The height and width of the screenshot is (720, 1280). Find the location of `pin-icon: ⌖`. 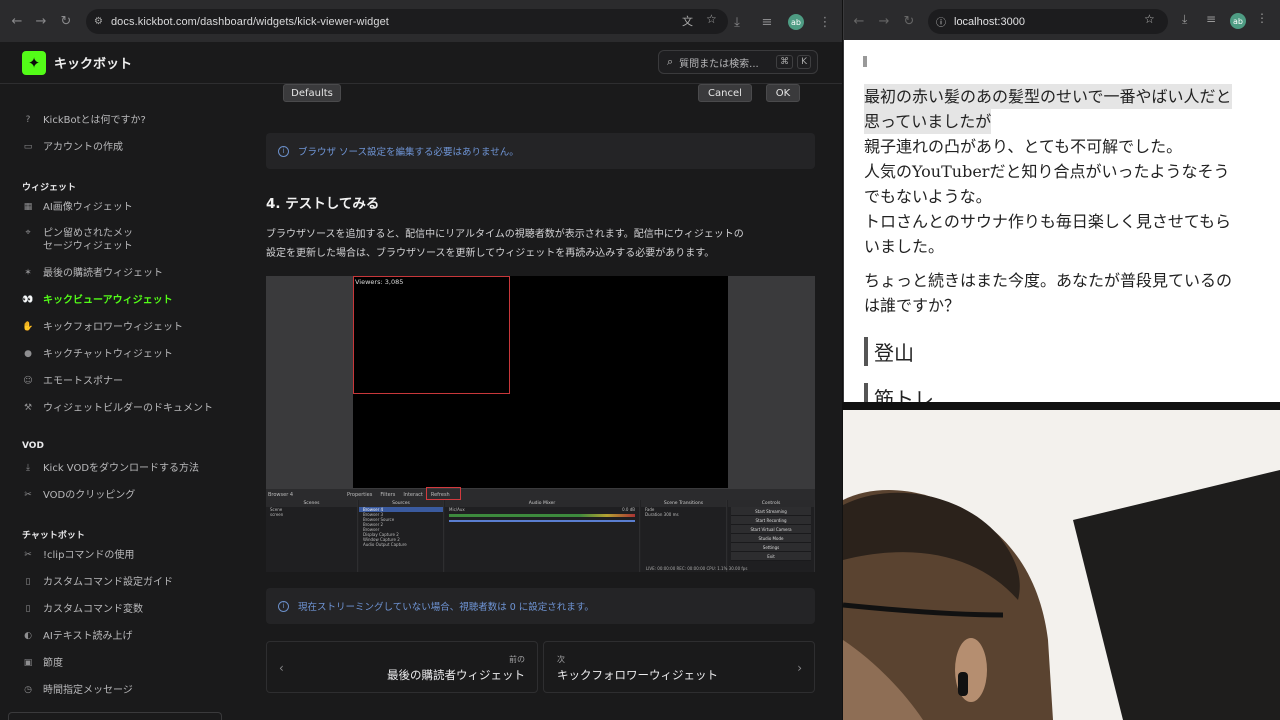

pin-icon: ⌖ is located at coordinates (28, 232).